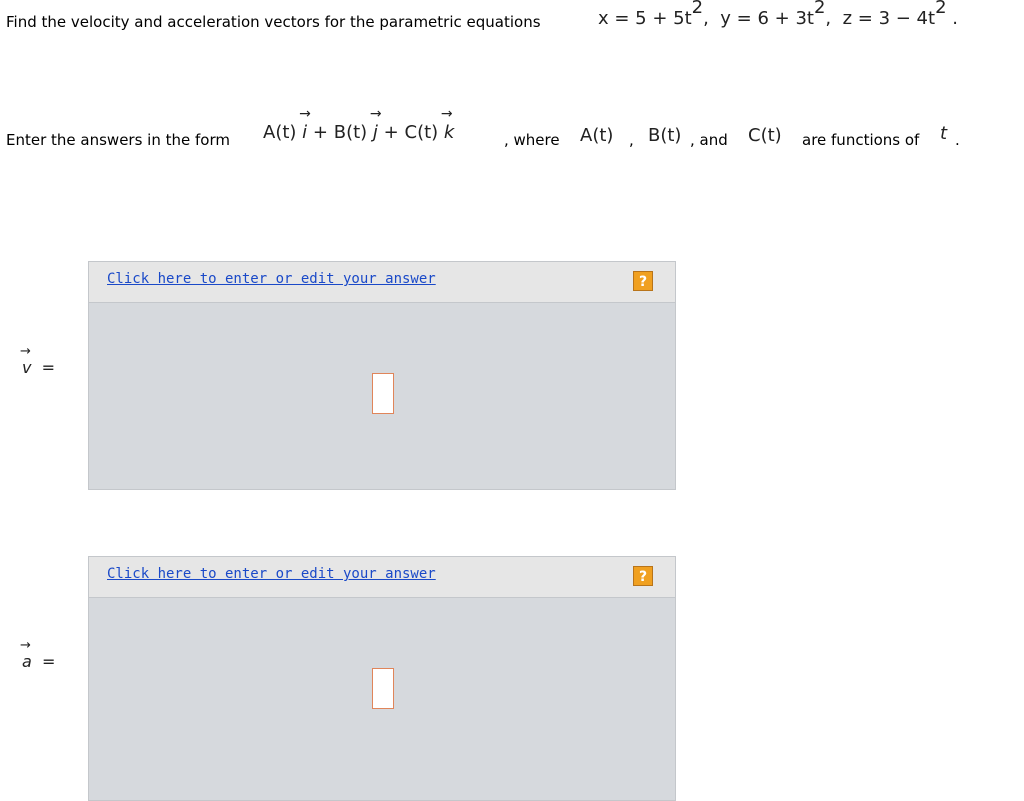 This screenshot has width=1024, height=801. Describe the element at coordinates (421, 132) in the screenshot. I see `component-c: C(t)` at that location.